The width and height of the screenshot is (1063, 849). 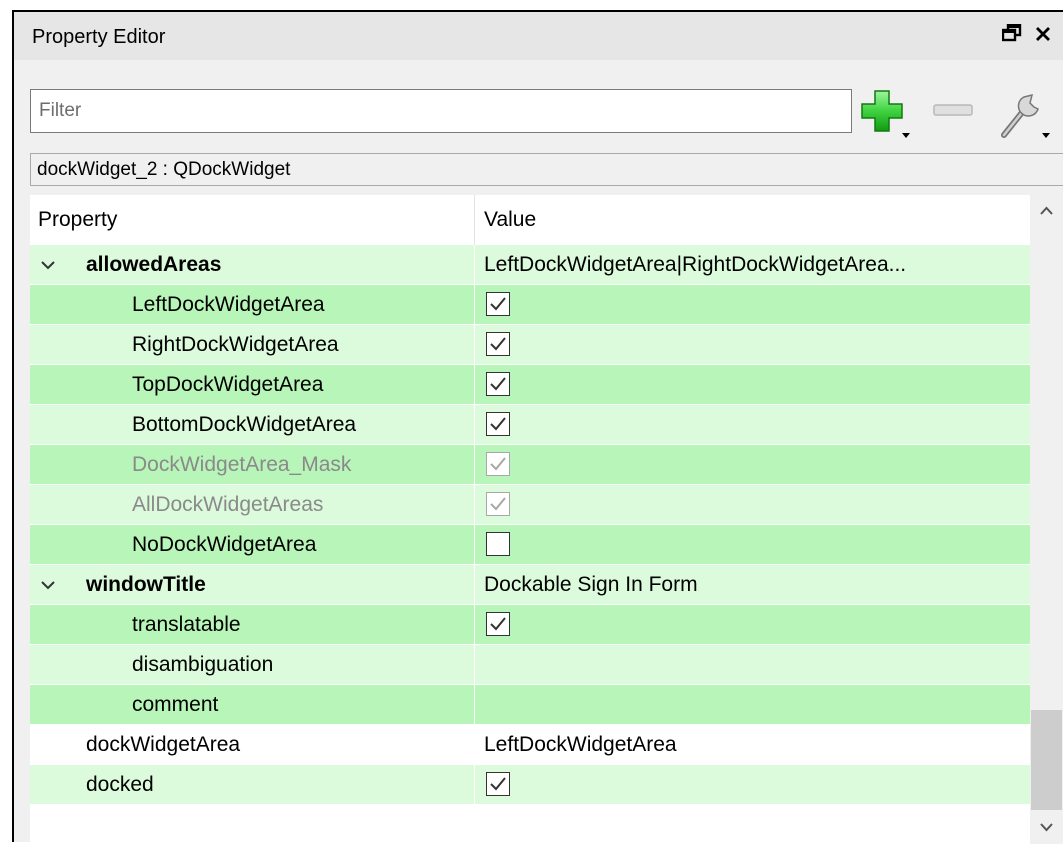 I want to click on property-name: windowTitle, so click(x=146, y=584).